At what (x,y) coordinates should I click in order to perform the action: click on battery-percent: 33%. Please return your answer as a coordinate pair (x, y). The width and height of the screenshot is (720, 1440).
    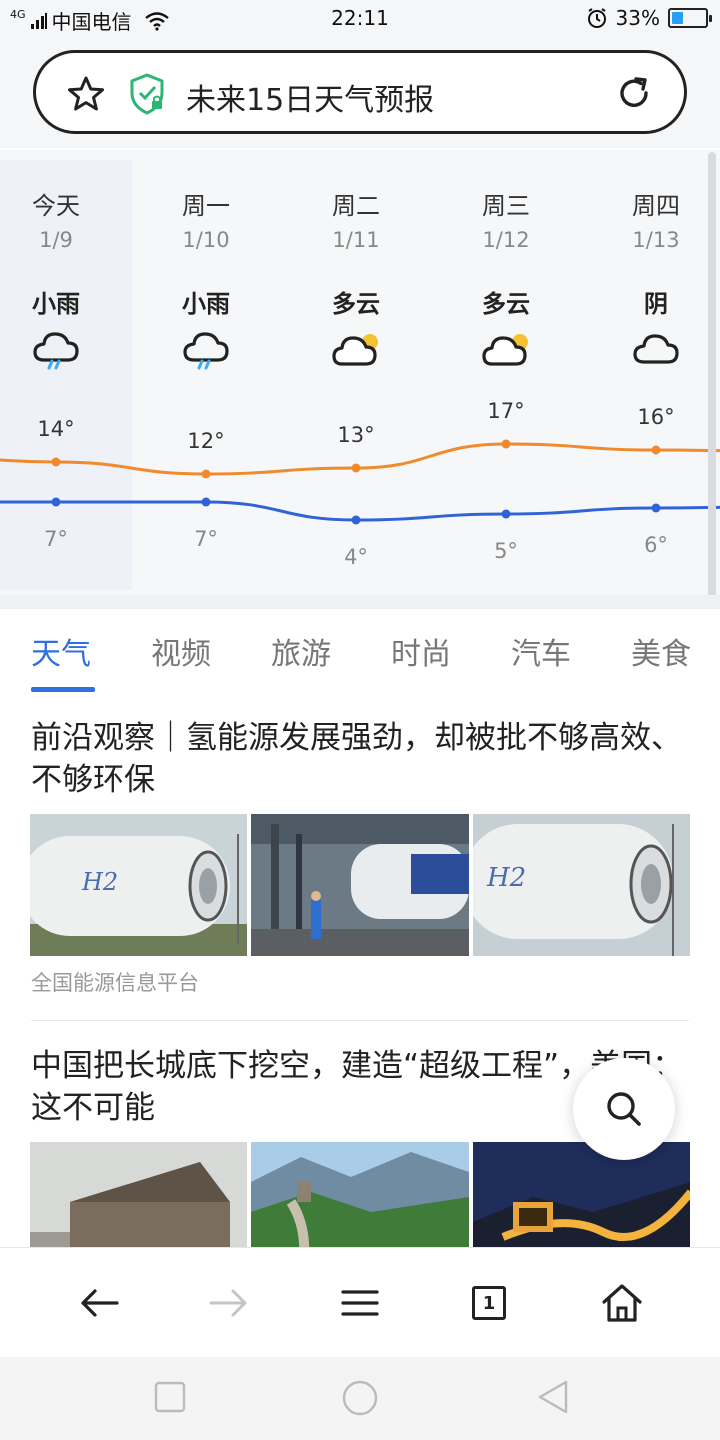
    Looking at the image, I should click on (637, 18).